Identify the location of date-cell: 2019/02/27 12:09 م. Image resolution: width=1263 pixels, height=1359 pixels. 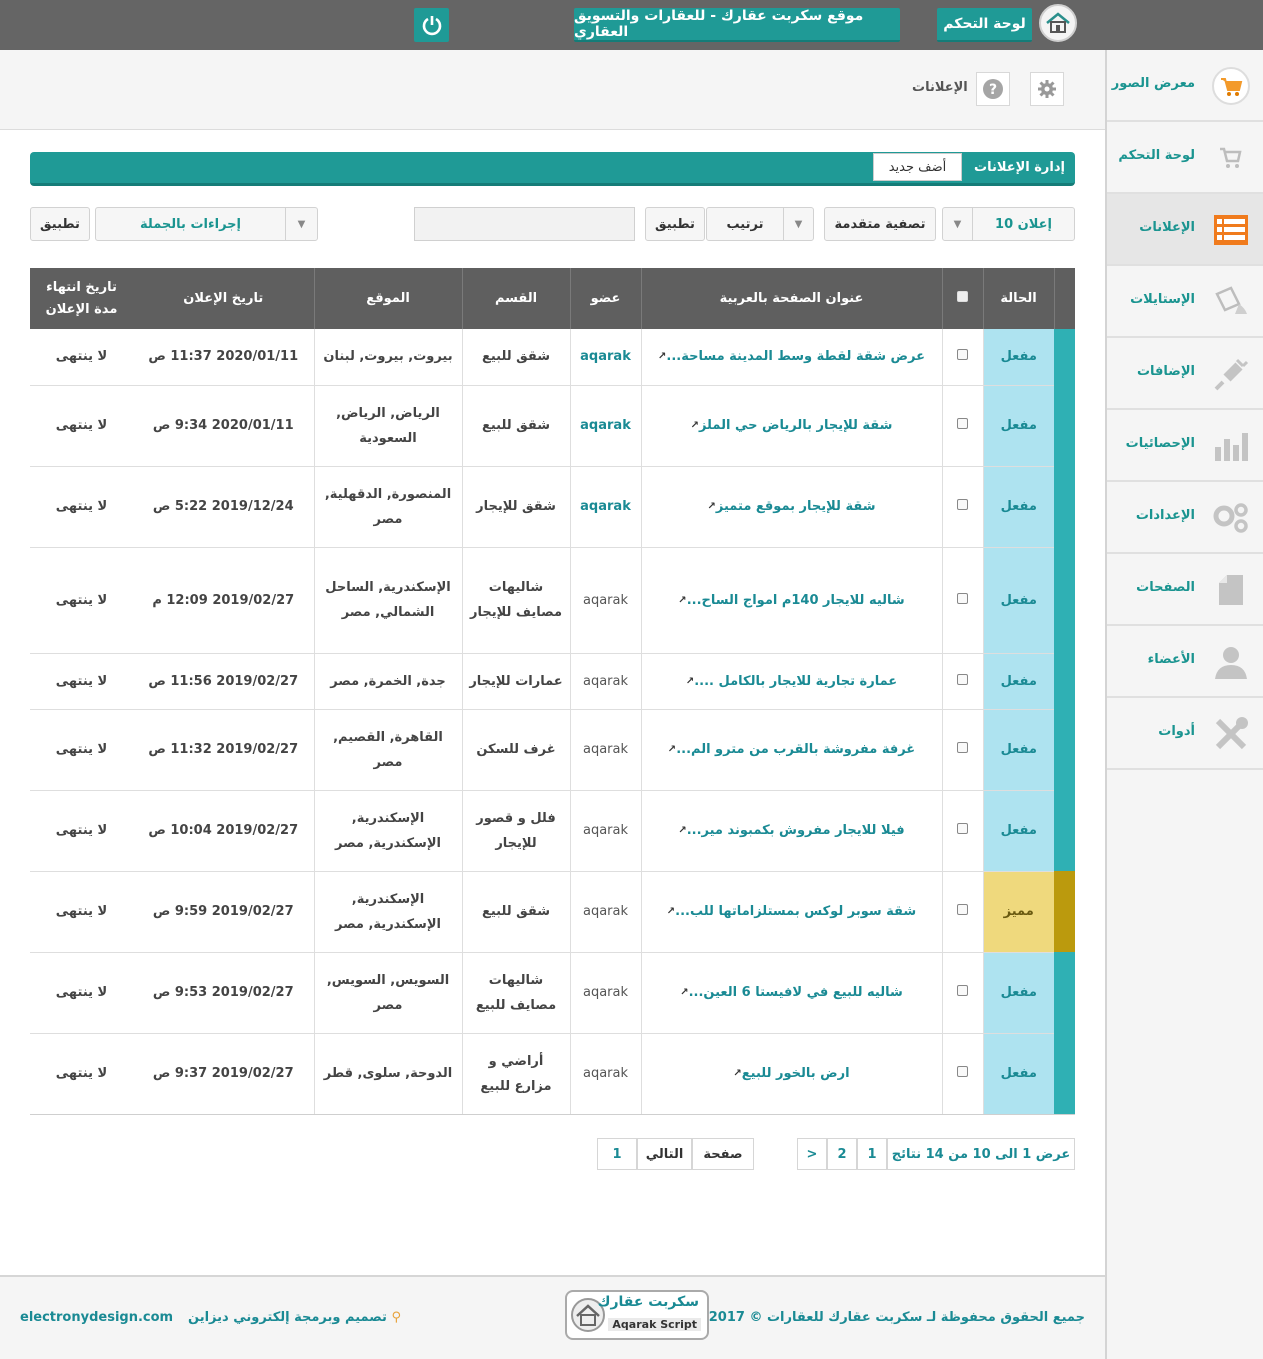
(224, 600).